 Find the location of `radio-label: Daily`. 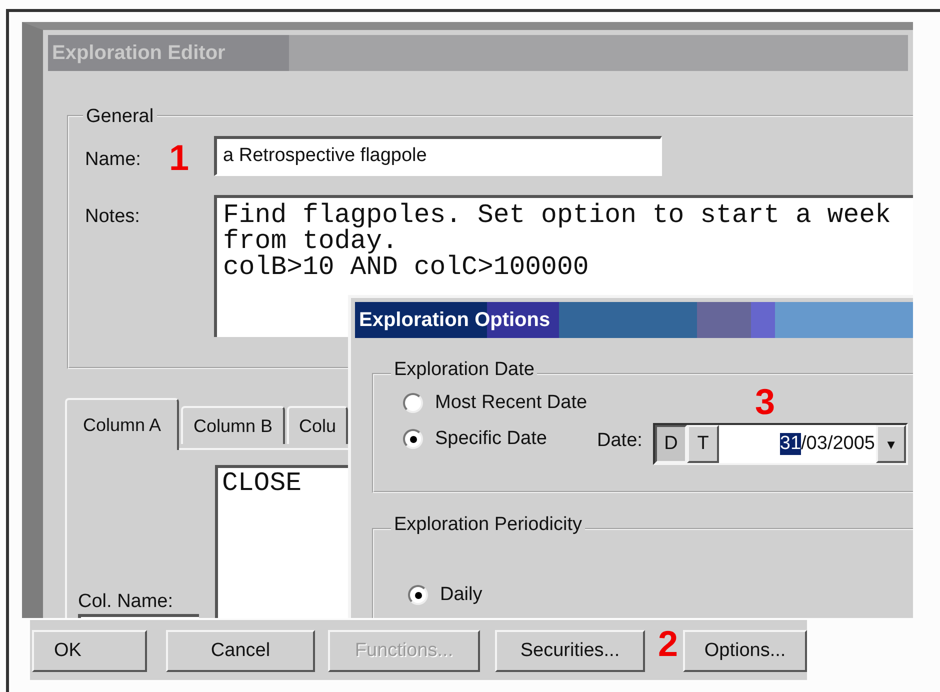

radio-label: Daily is located at coordinates (461, 595).